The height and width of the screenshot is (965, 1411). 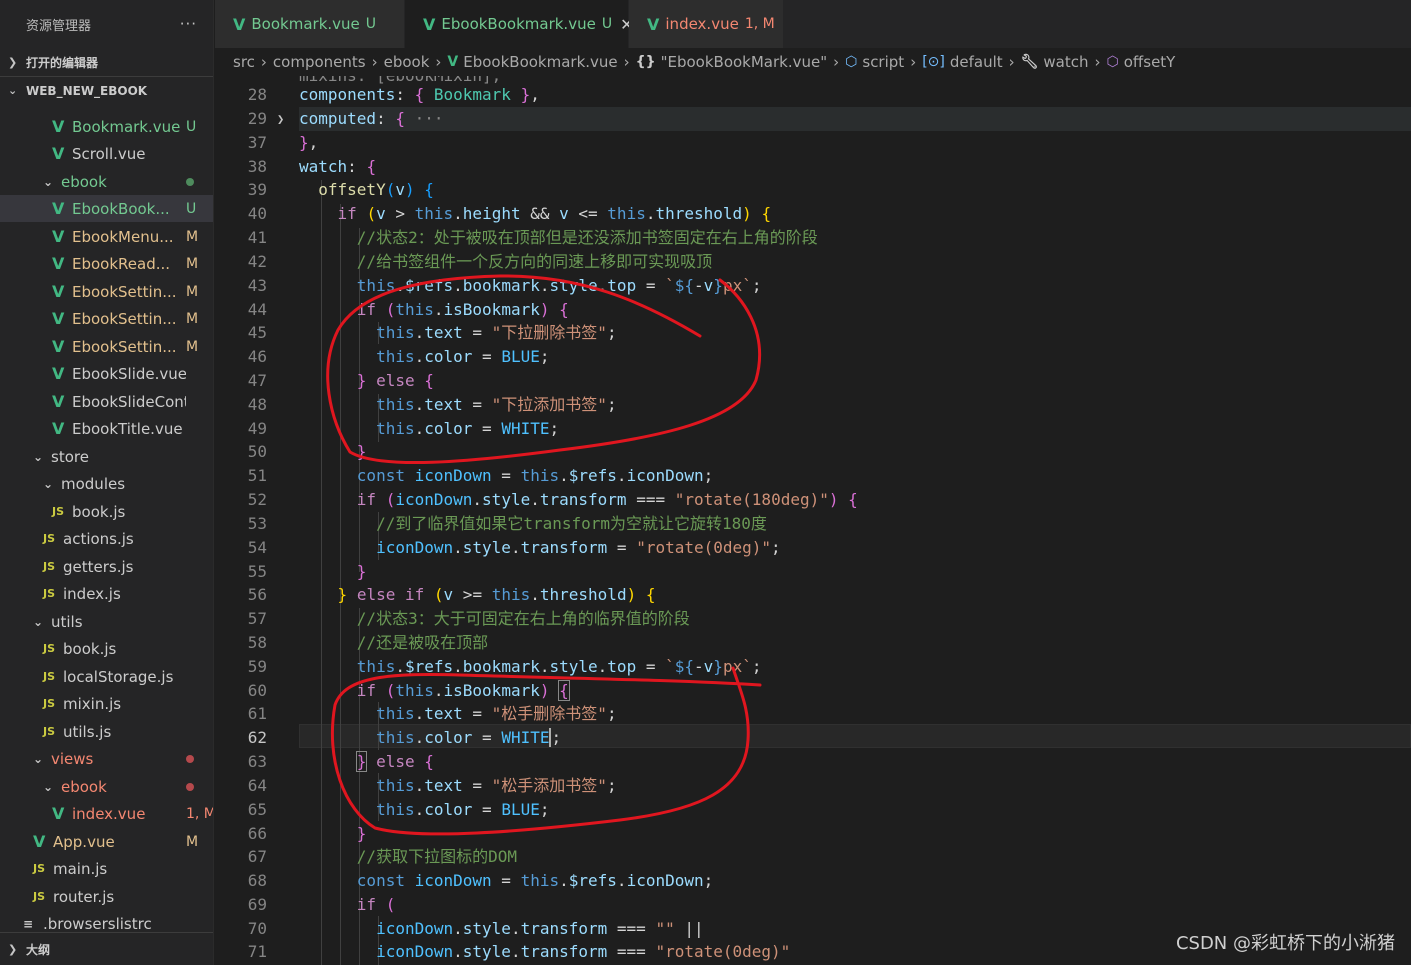 I want to click on line-number: 54, so click(x=257, y=547).